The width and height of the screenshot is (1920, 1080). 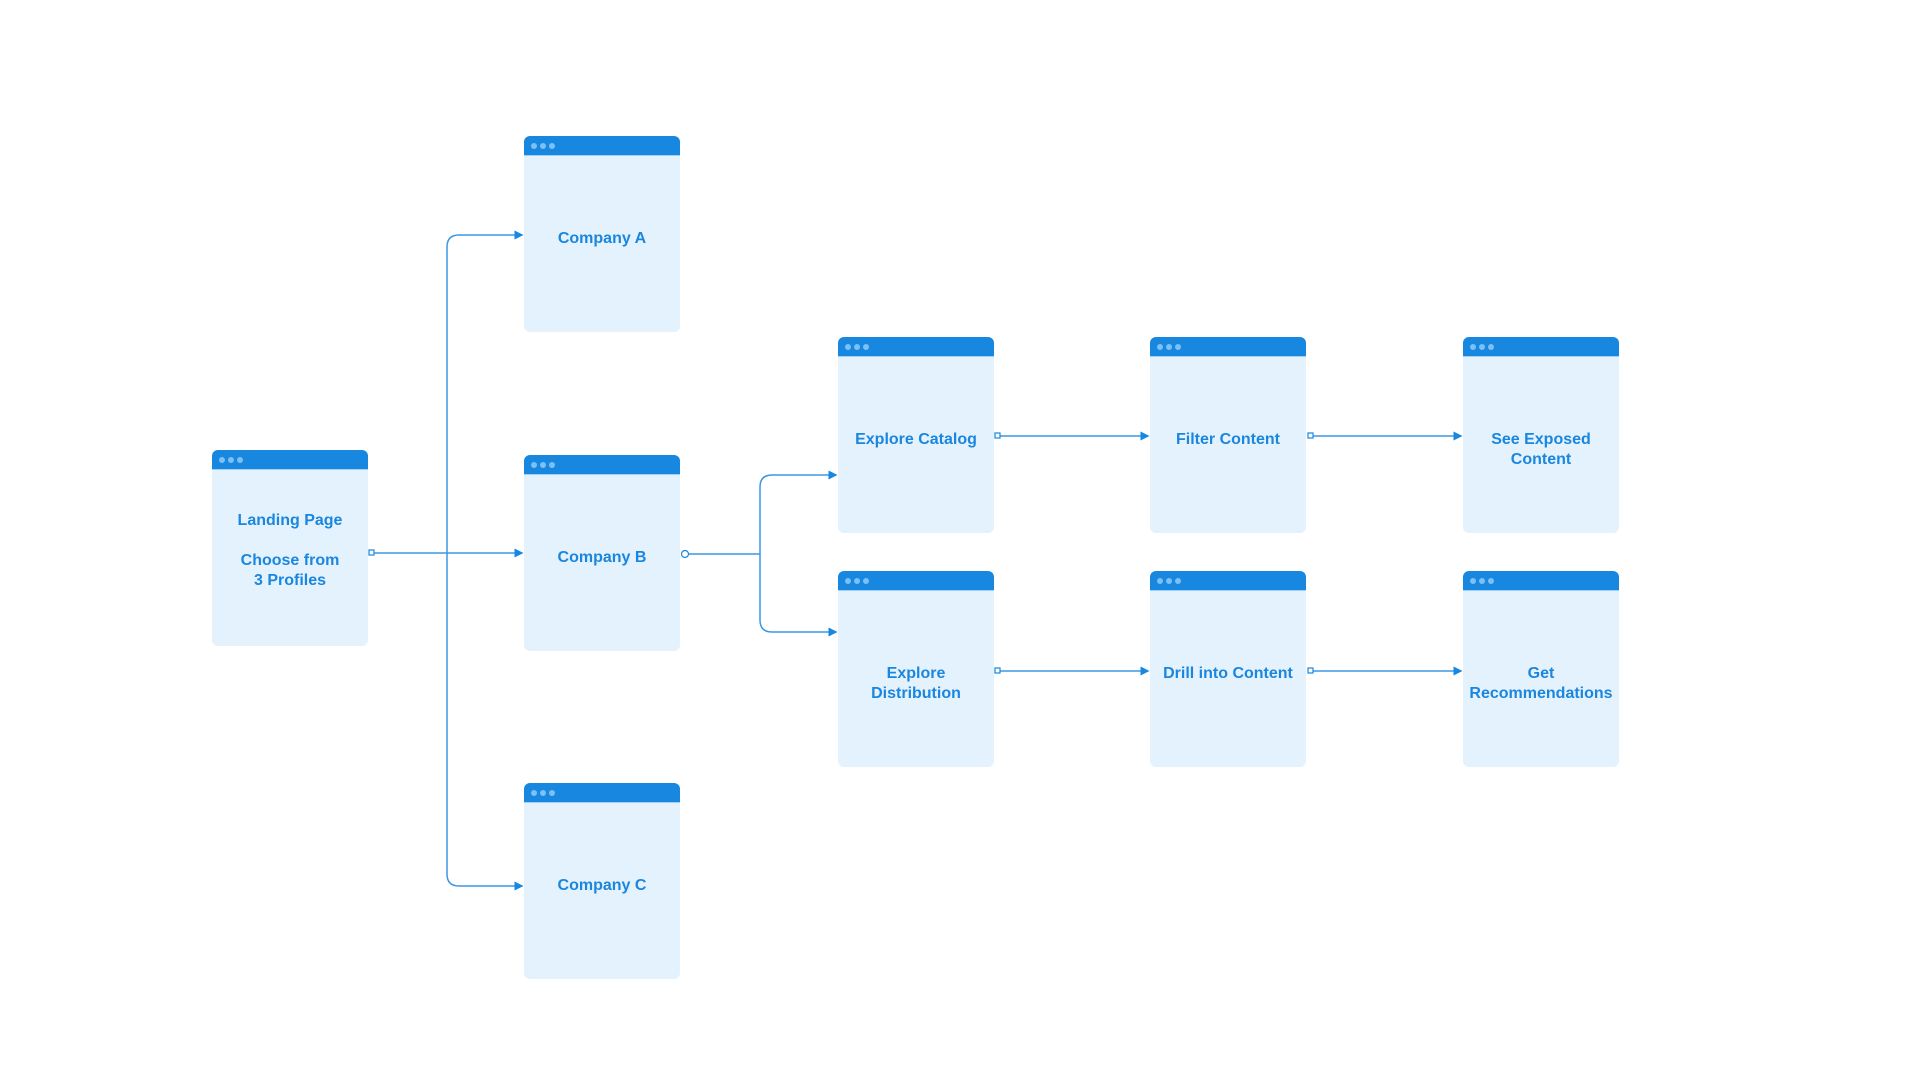 I want to click on node-label-line: Company C, so click(x=602, y=885).